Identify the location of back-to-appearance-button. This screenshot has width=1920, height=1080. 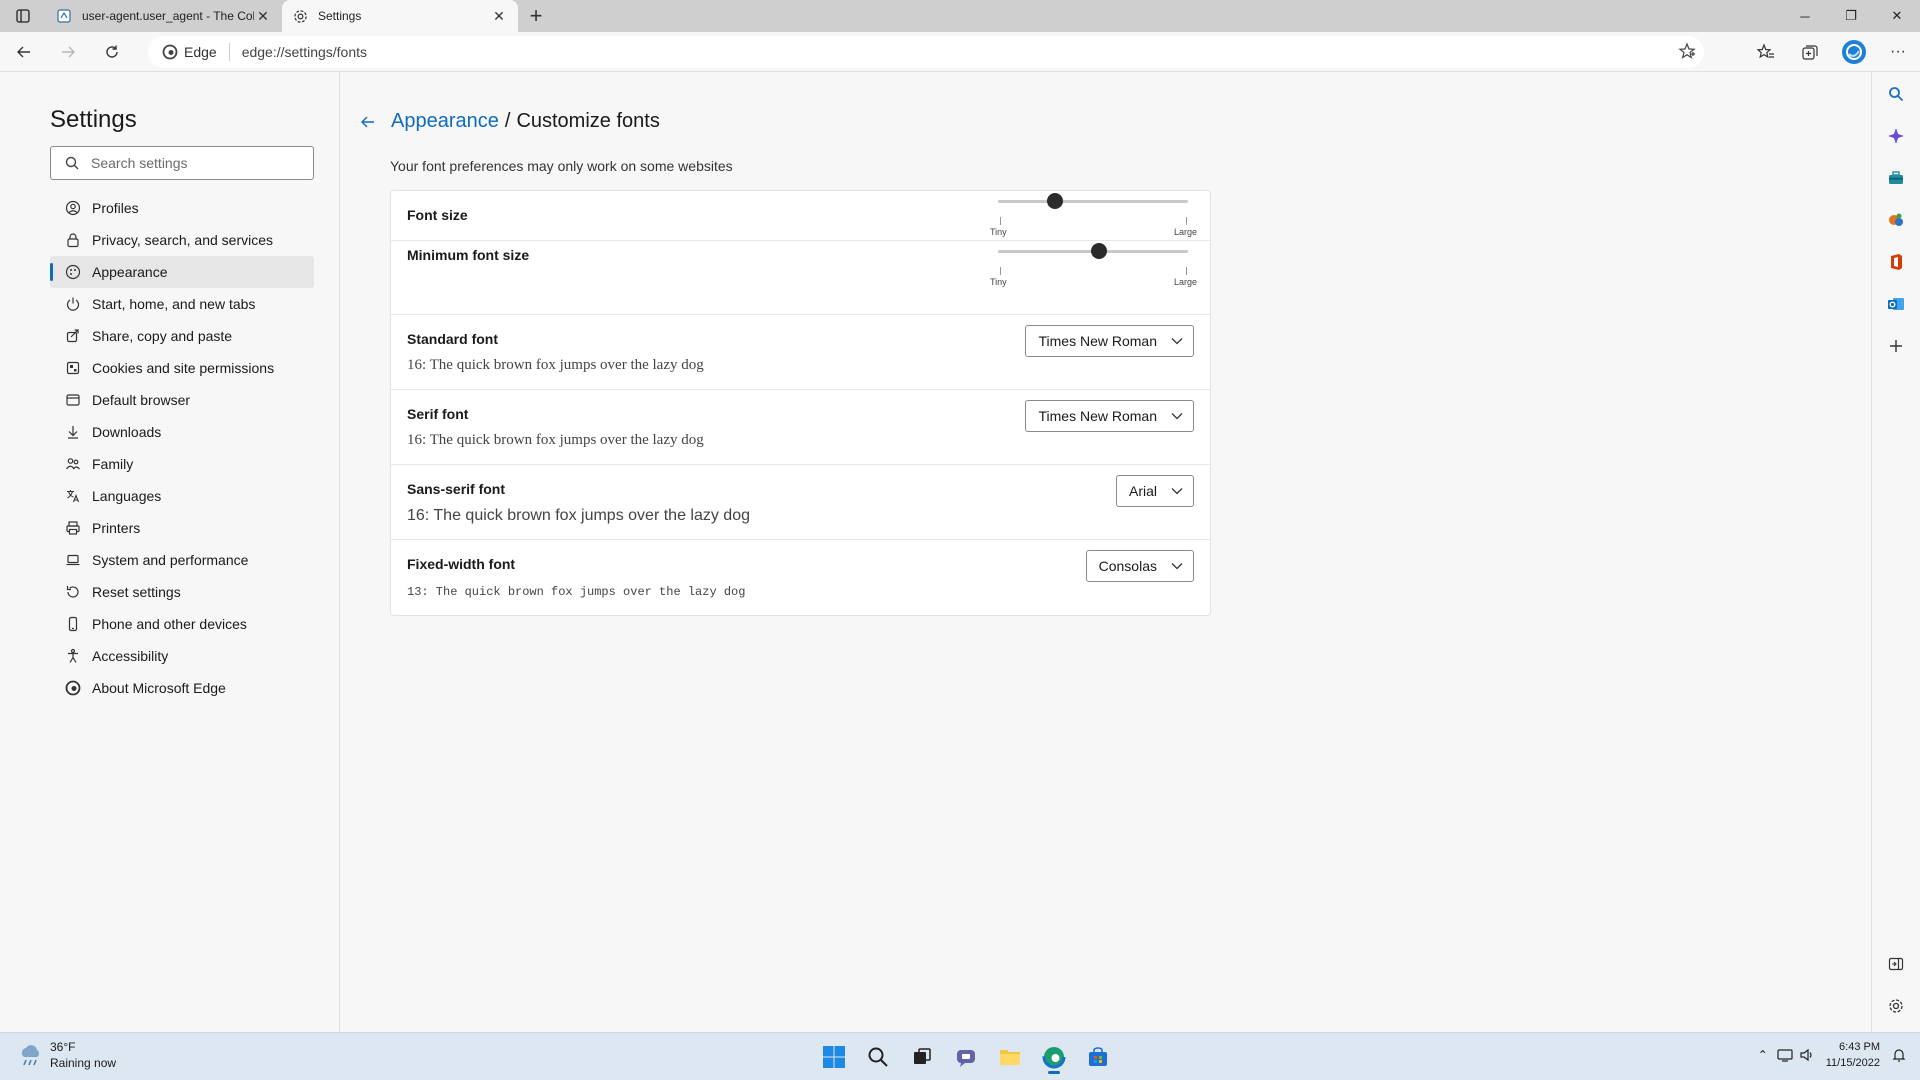
(368, 122).